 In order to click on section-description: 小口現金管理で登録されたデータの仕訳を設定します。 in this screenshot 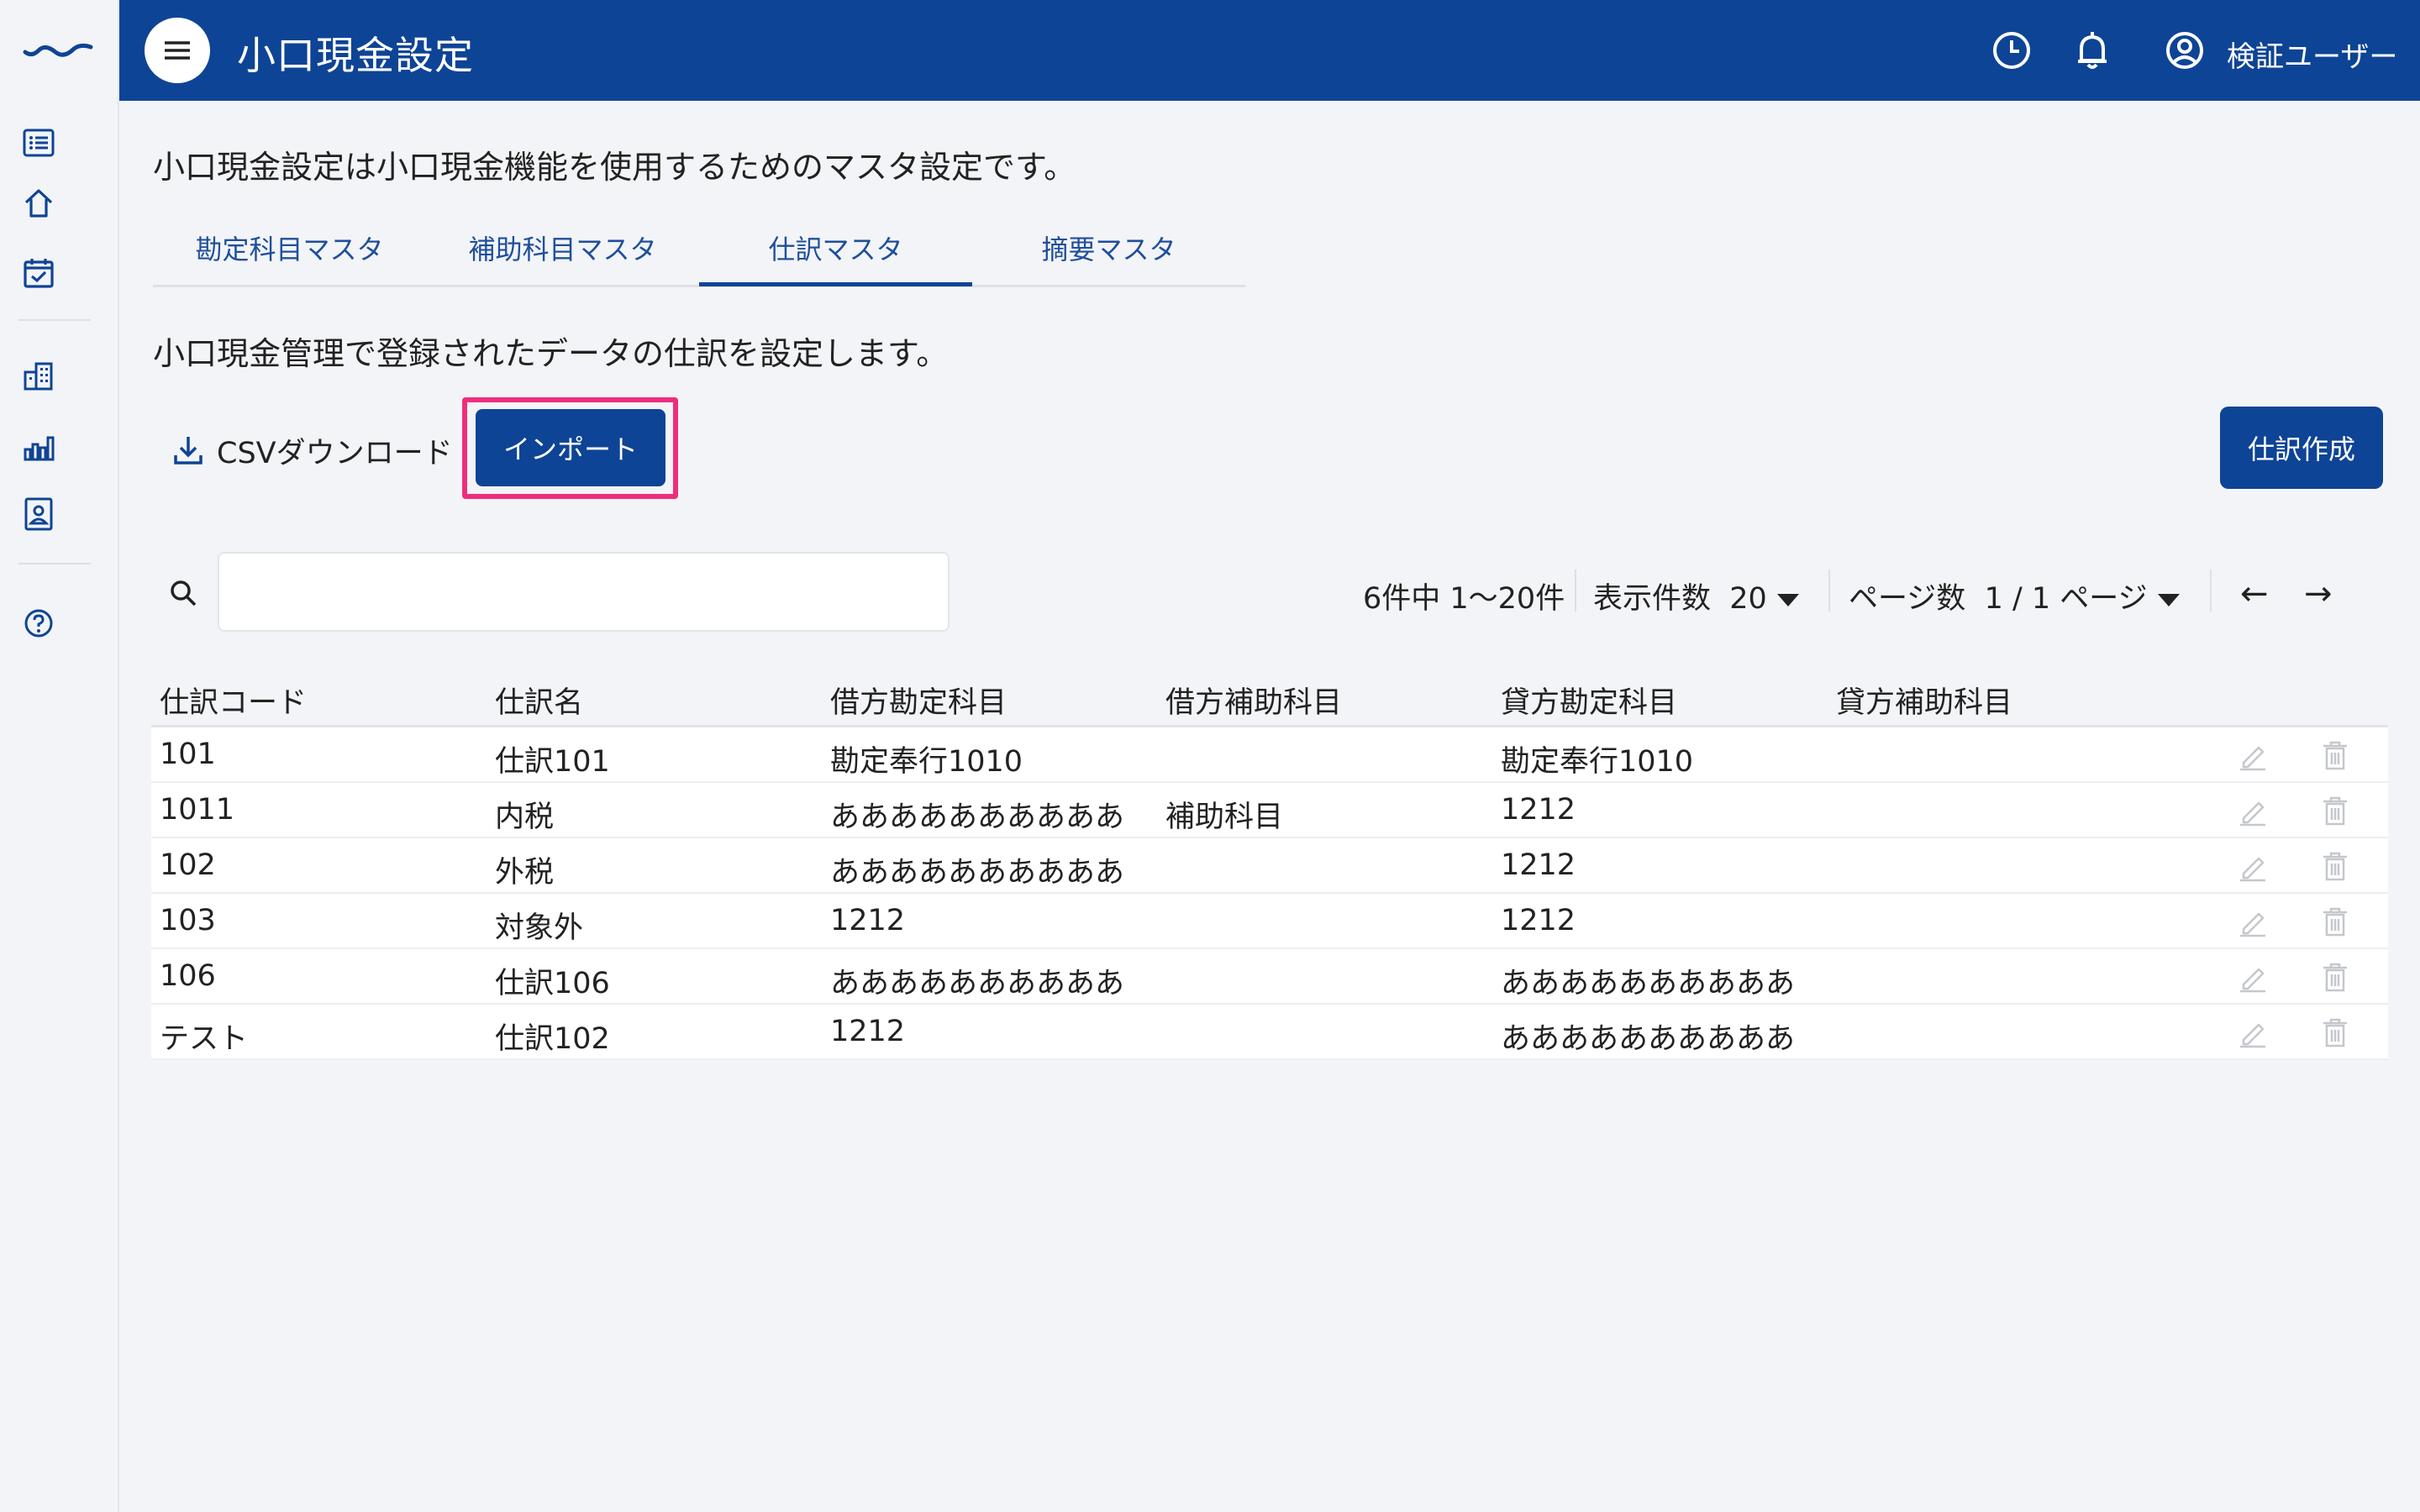, I will do `click(551, 353)`.